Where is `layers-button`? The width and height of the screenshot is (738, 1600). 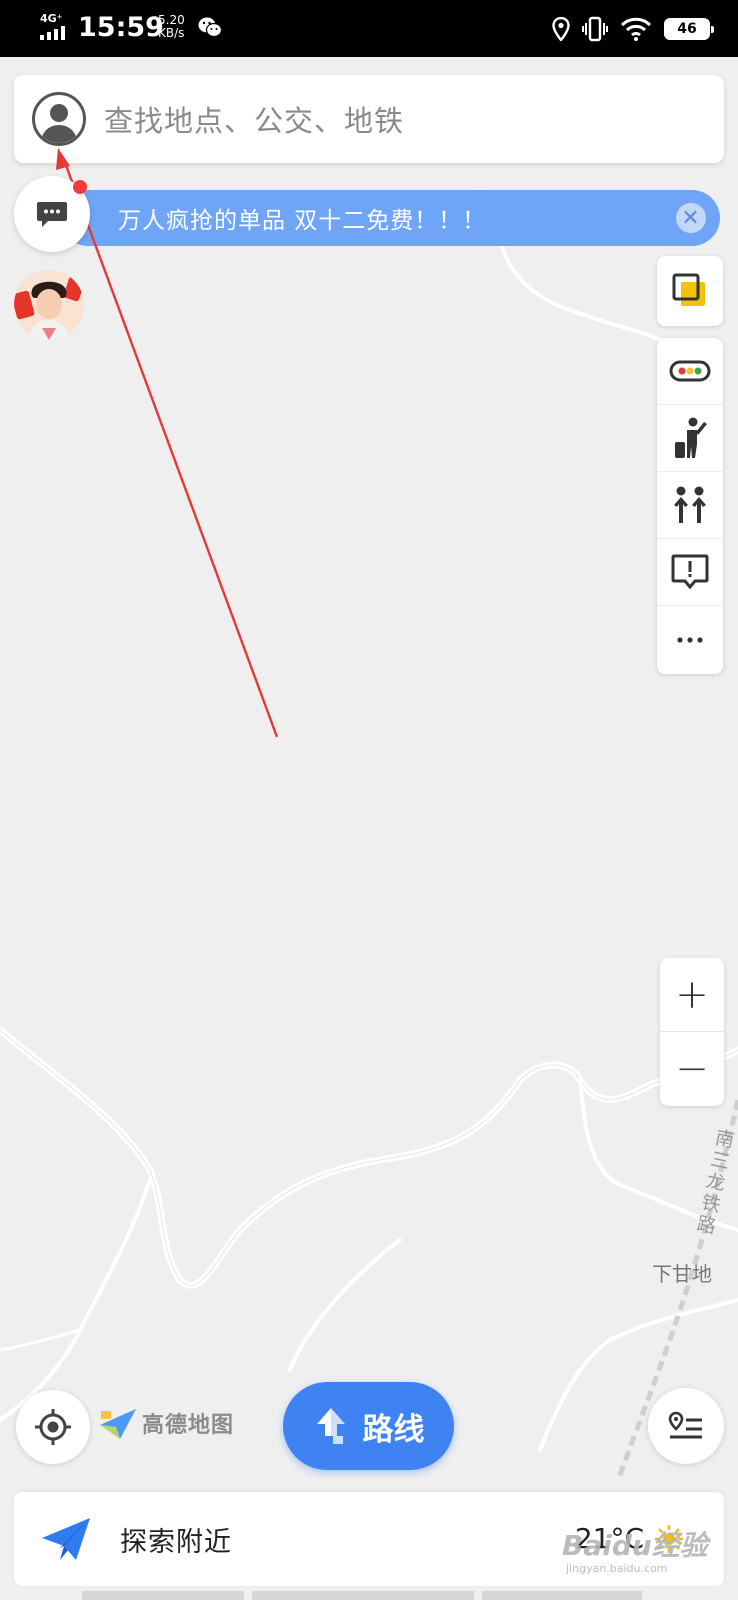 layers-button is located at coordinates (690, 291).